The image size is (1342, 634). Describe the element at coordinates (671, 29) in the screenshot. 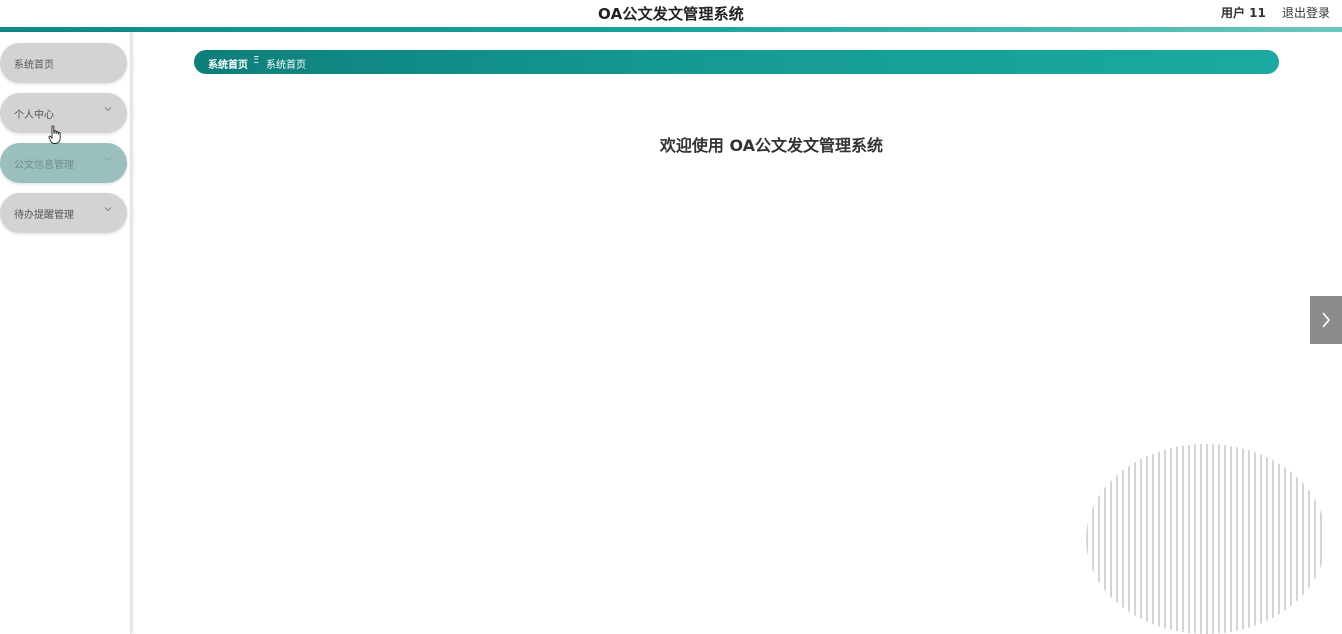

I see `header-accent-bar` at that location.